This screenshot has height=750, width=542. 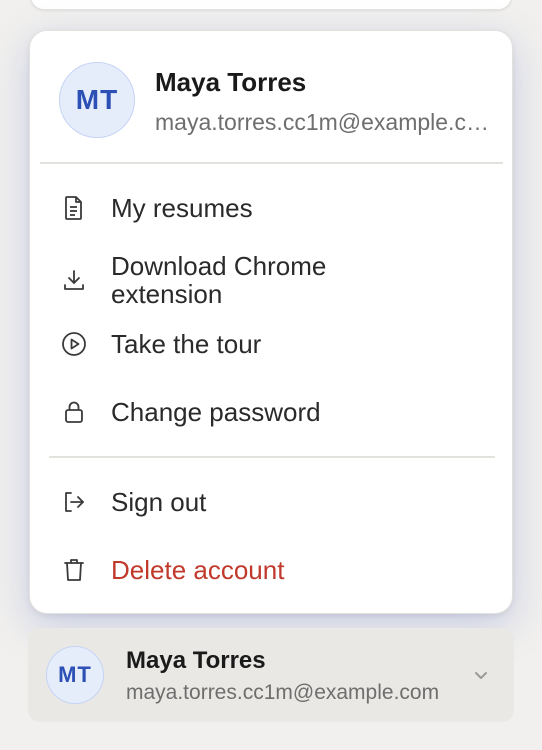 What do you see at coordinates (186, 344) in the screenshot?
I see `menu-item-label: Take the tour` at bounding box center [186, 344].